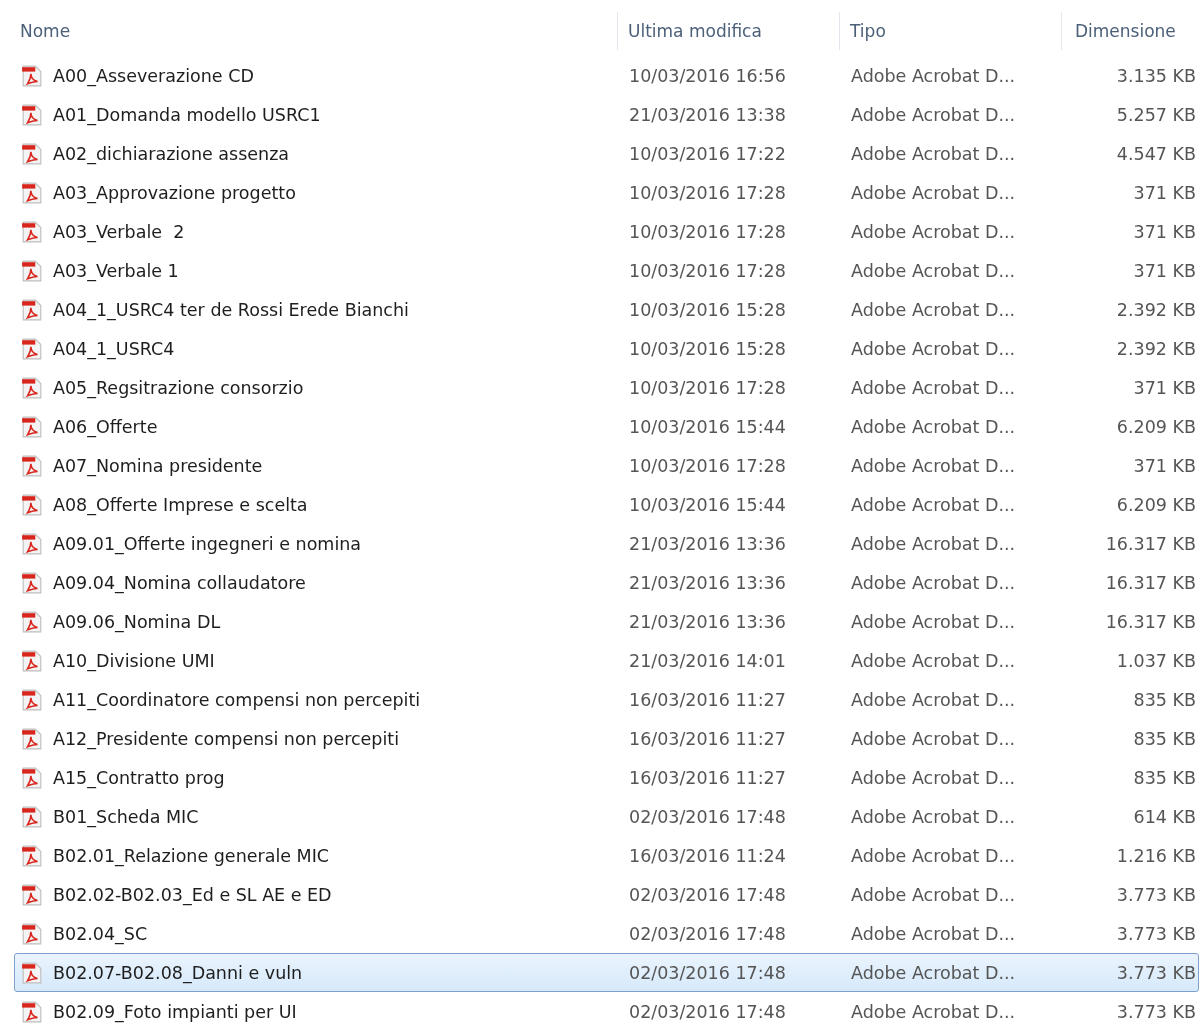 This screenshot has width=1203, height=1032. What do you see at coordinates (1164, 816) in the screenshot?
I see `file-size: 614 KB` at bounding box center [1164, 816].